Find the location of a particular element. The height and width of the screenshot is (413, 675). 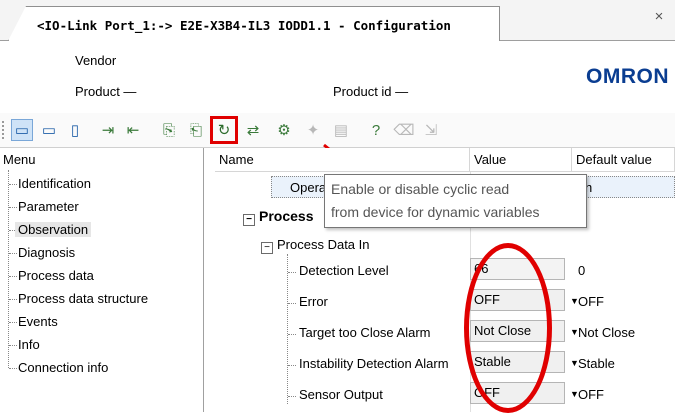

param-name: Detection Level is located at coordinates (344, 270).